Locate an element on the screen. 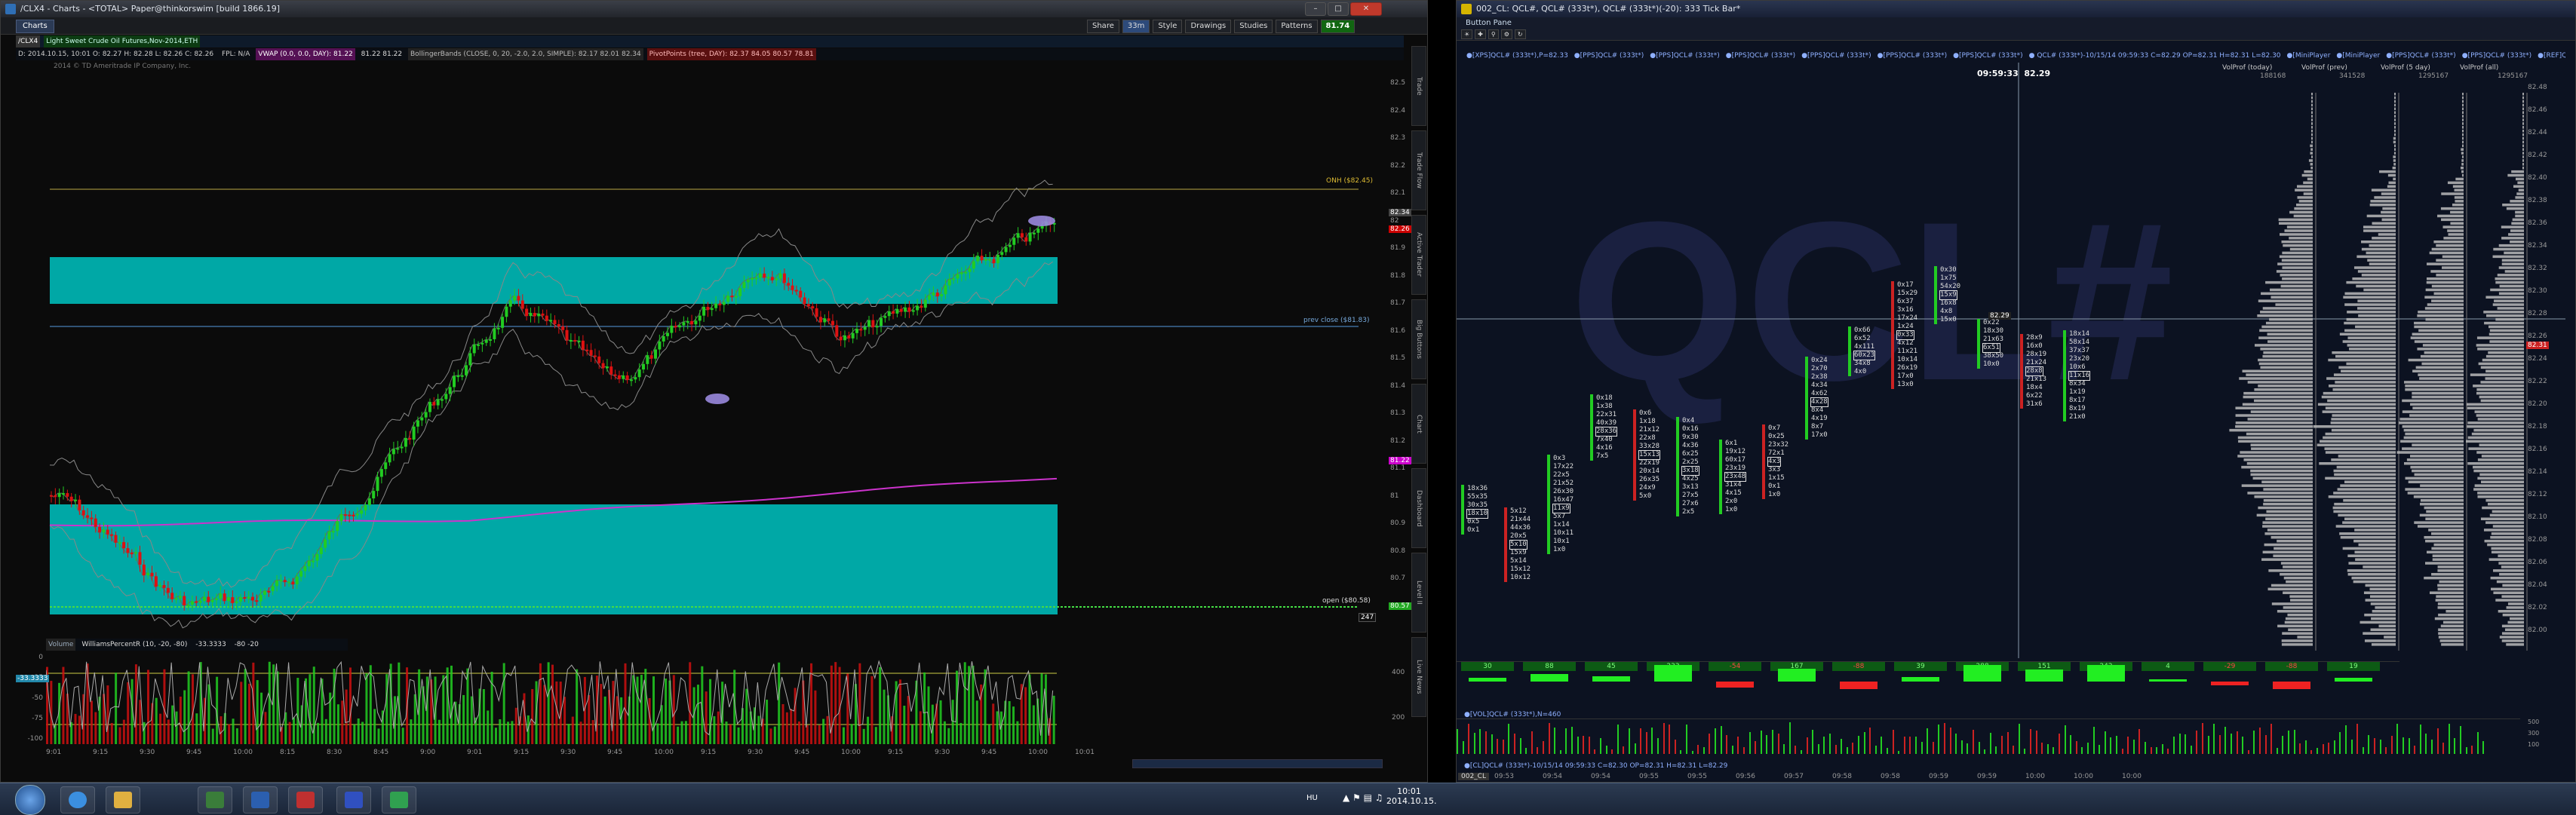  footprint-cell: 16x0 is located at coordinates (2034, 346).